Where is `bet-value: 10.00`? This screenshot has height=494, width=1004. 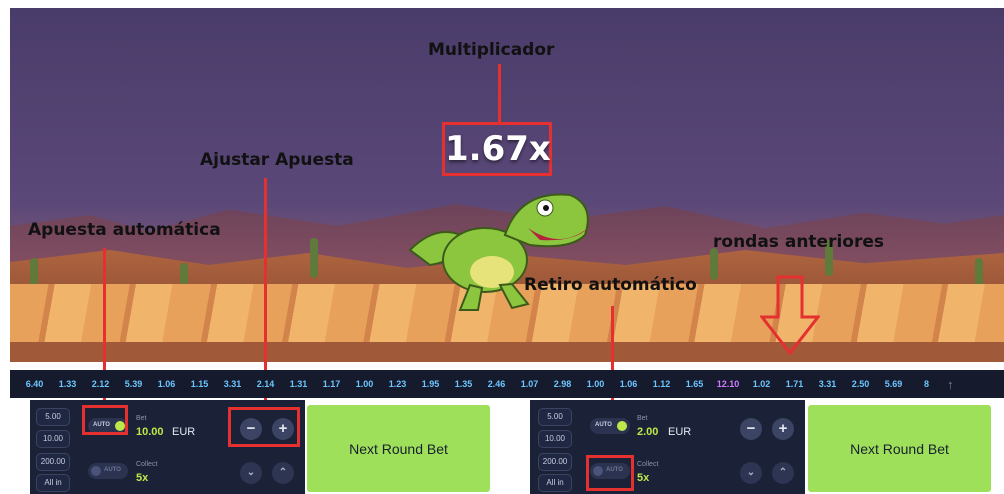
bet-value: 10.00 is located at coordinates (150, 432).